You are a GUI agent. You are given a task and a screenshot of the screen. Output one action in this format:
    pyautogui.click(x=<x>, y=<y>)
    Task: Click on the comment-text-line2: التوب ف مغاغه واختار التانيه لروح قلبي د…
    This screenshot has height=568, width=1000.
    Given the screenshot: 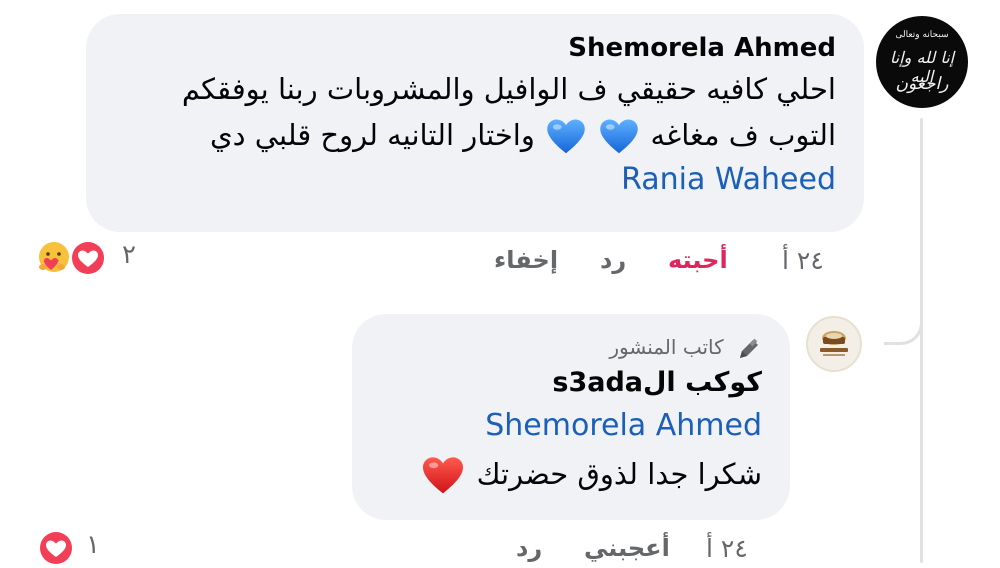 What is the action you would take?
    pyautogui.click(x=473, y=135)
    